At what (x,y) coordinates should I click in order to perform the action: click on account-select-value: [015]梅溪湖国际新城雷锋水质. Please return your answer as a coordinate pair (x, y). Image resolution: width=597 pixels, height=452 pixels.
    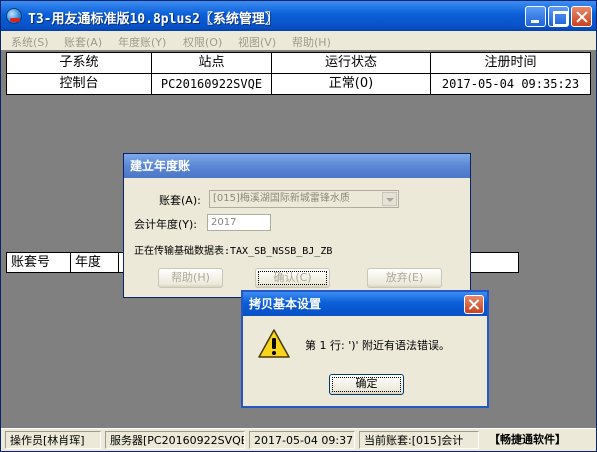
    Looking at the image, I should click on (281, 198).